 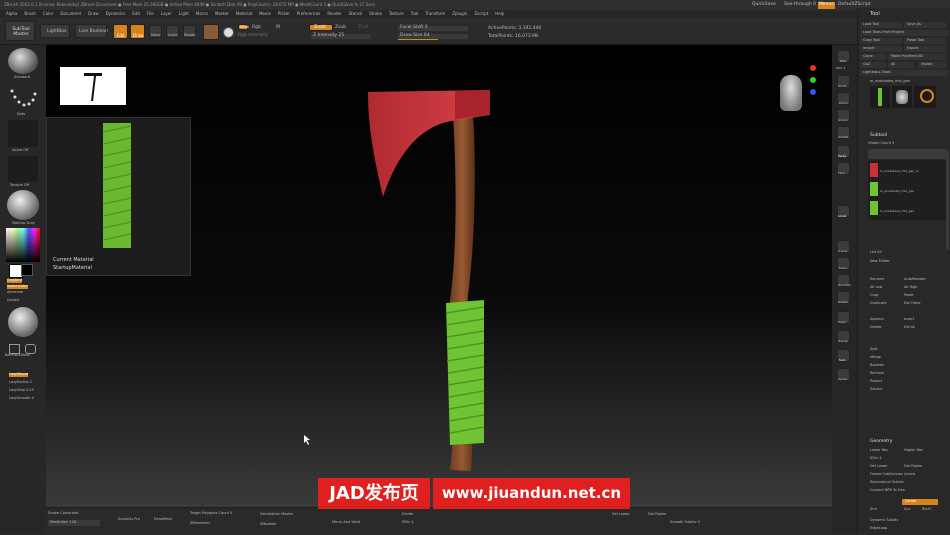 I want to click on menu-item: Color, so click(x=48, y=14).